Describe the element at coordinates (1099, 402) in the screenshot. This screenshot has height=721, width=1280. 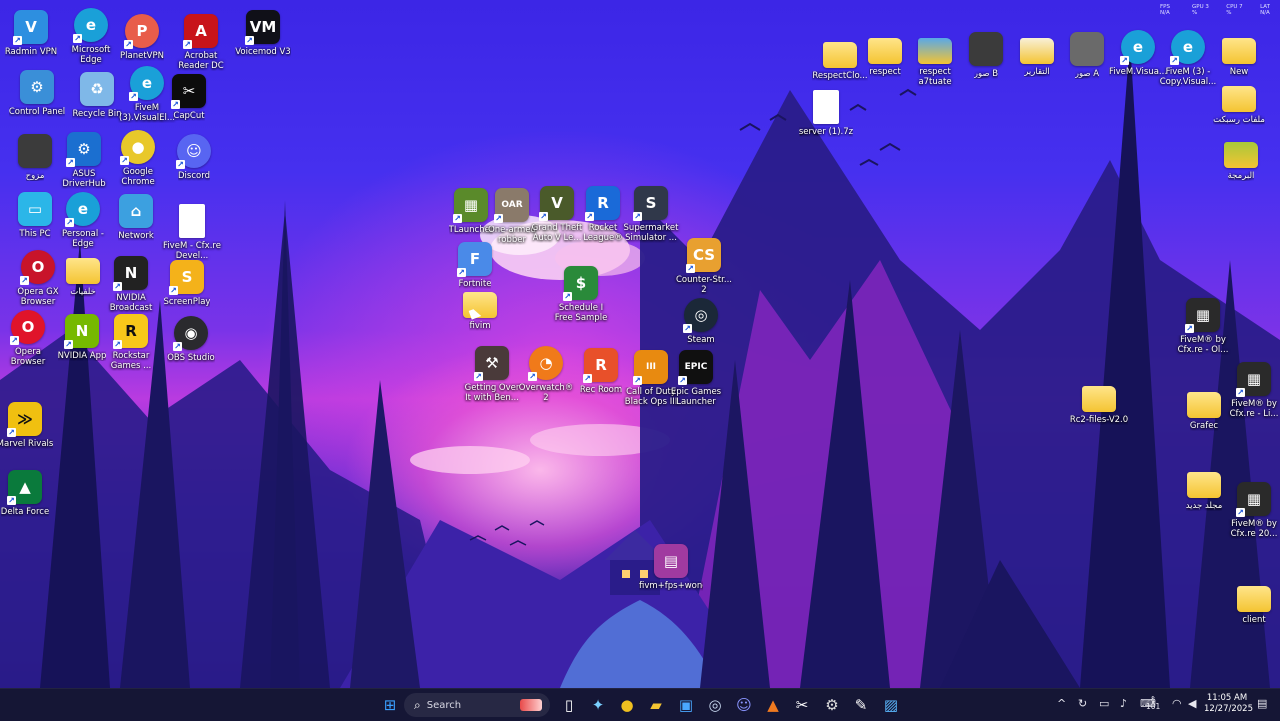
I see `desktop-icon: Rc2-files-V2.0` at that location.